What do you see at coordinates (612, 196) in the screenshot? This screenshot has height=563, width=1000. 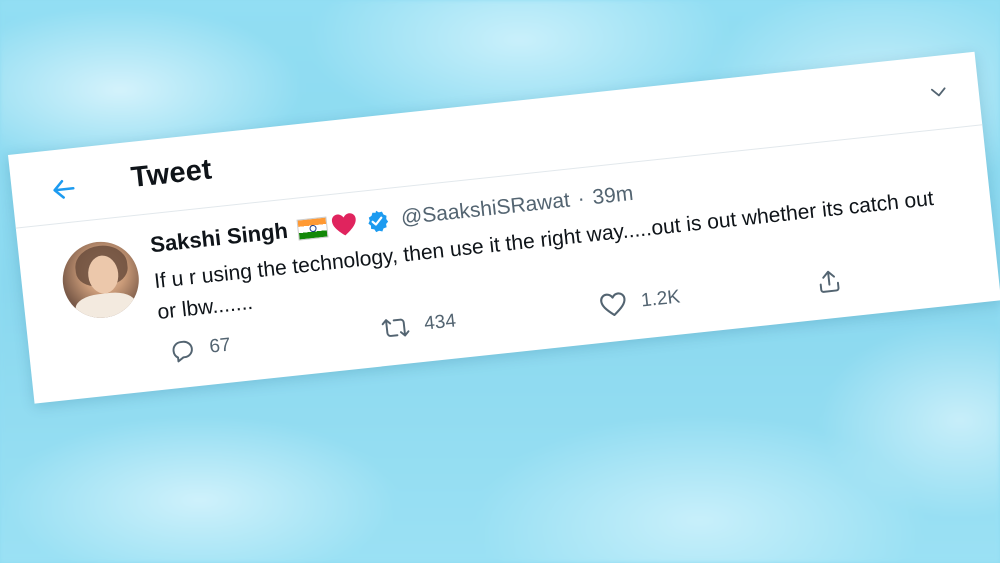 I see `tweet-timestamp: 39m` at bounding box center [612, 196].